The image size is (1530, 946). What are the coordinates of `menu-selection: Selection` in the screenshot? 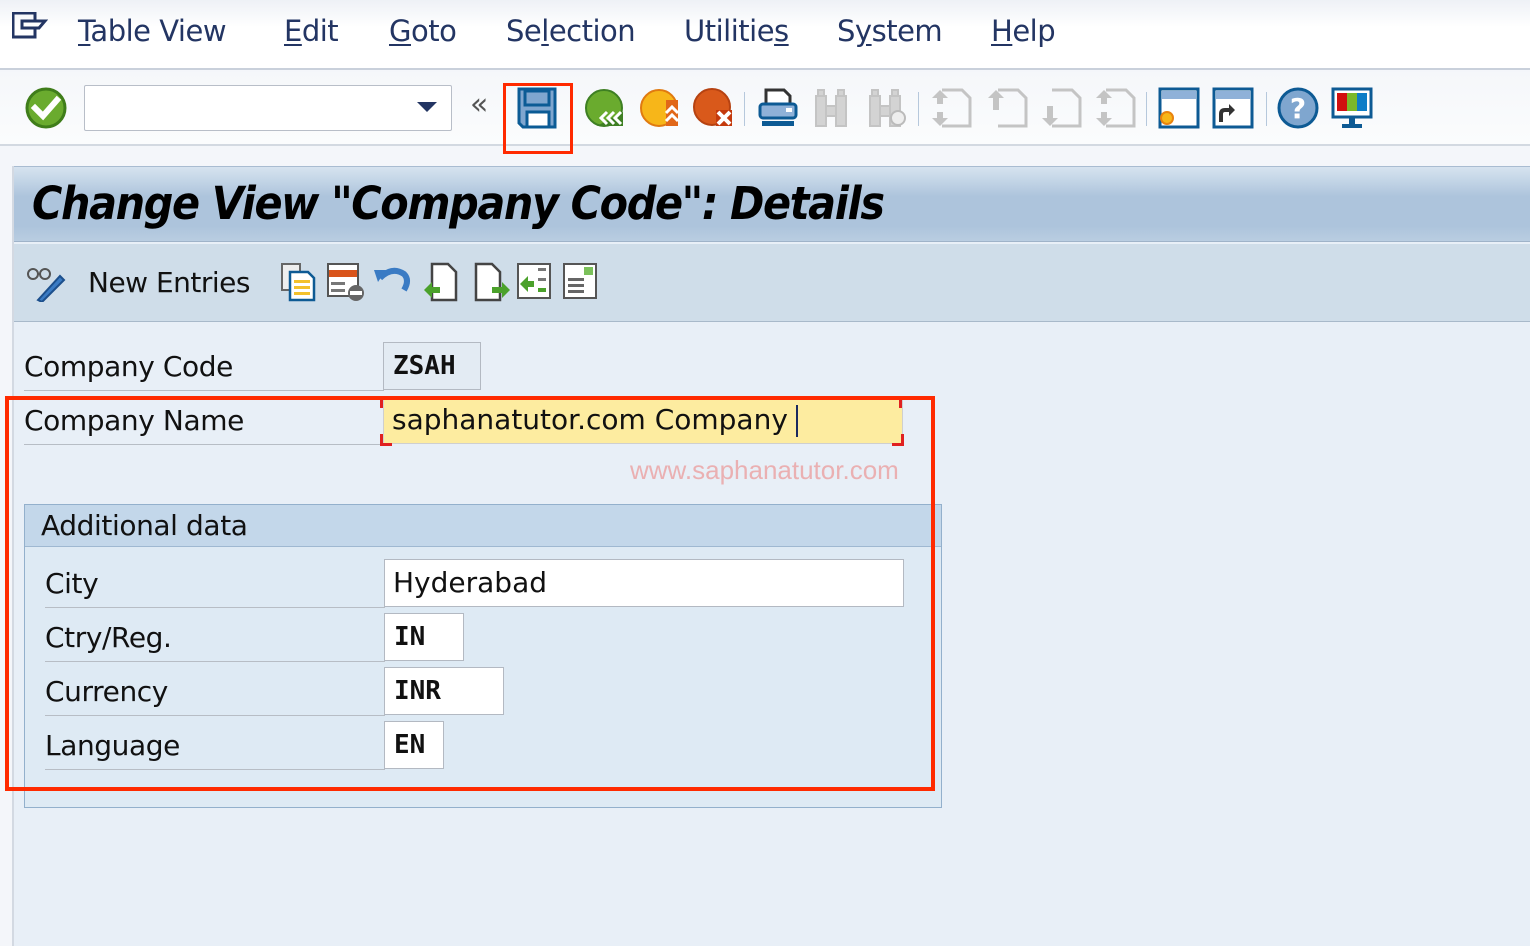 It's located at (571, 31).